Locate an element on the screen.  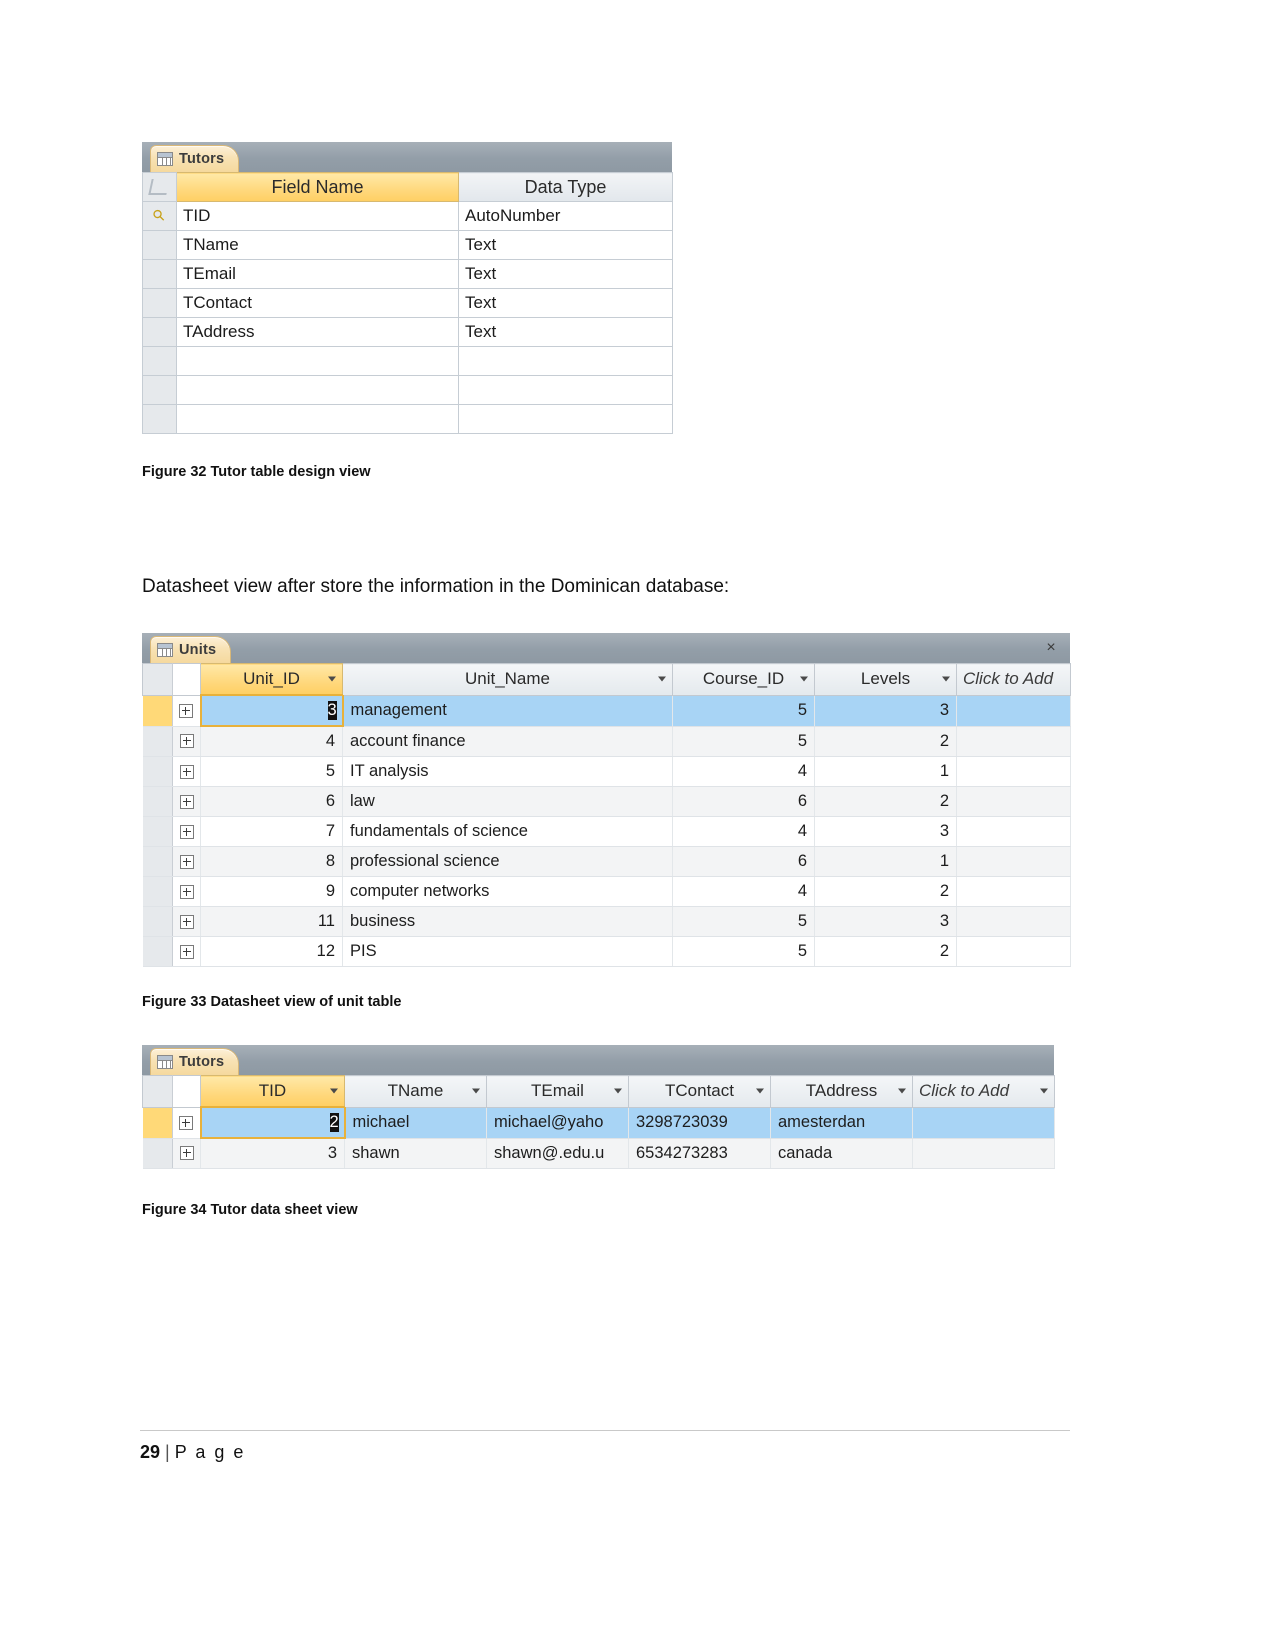
design-row-taddress: TAddress Text is located at coordinates (407, 332).